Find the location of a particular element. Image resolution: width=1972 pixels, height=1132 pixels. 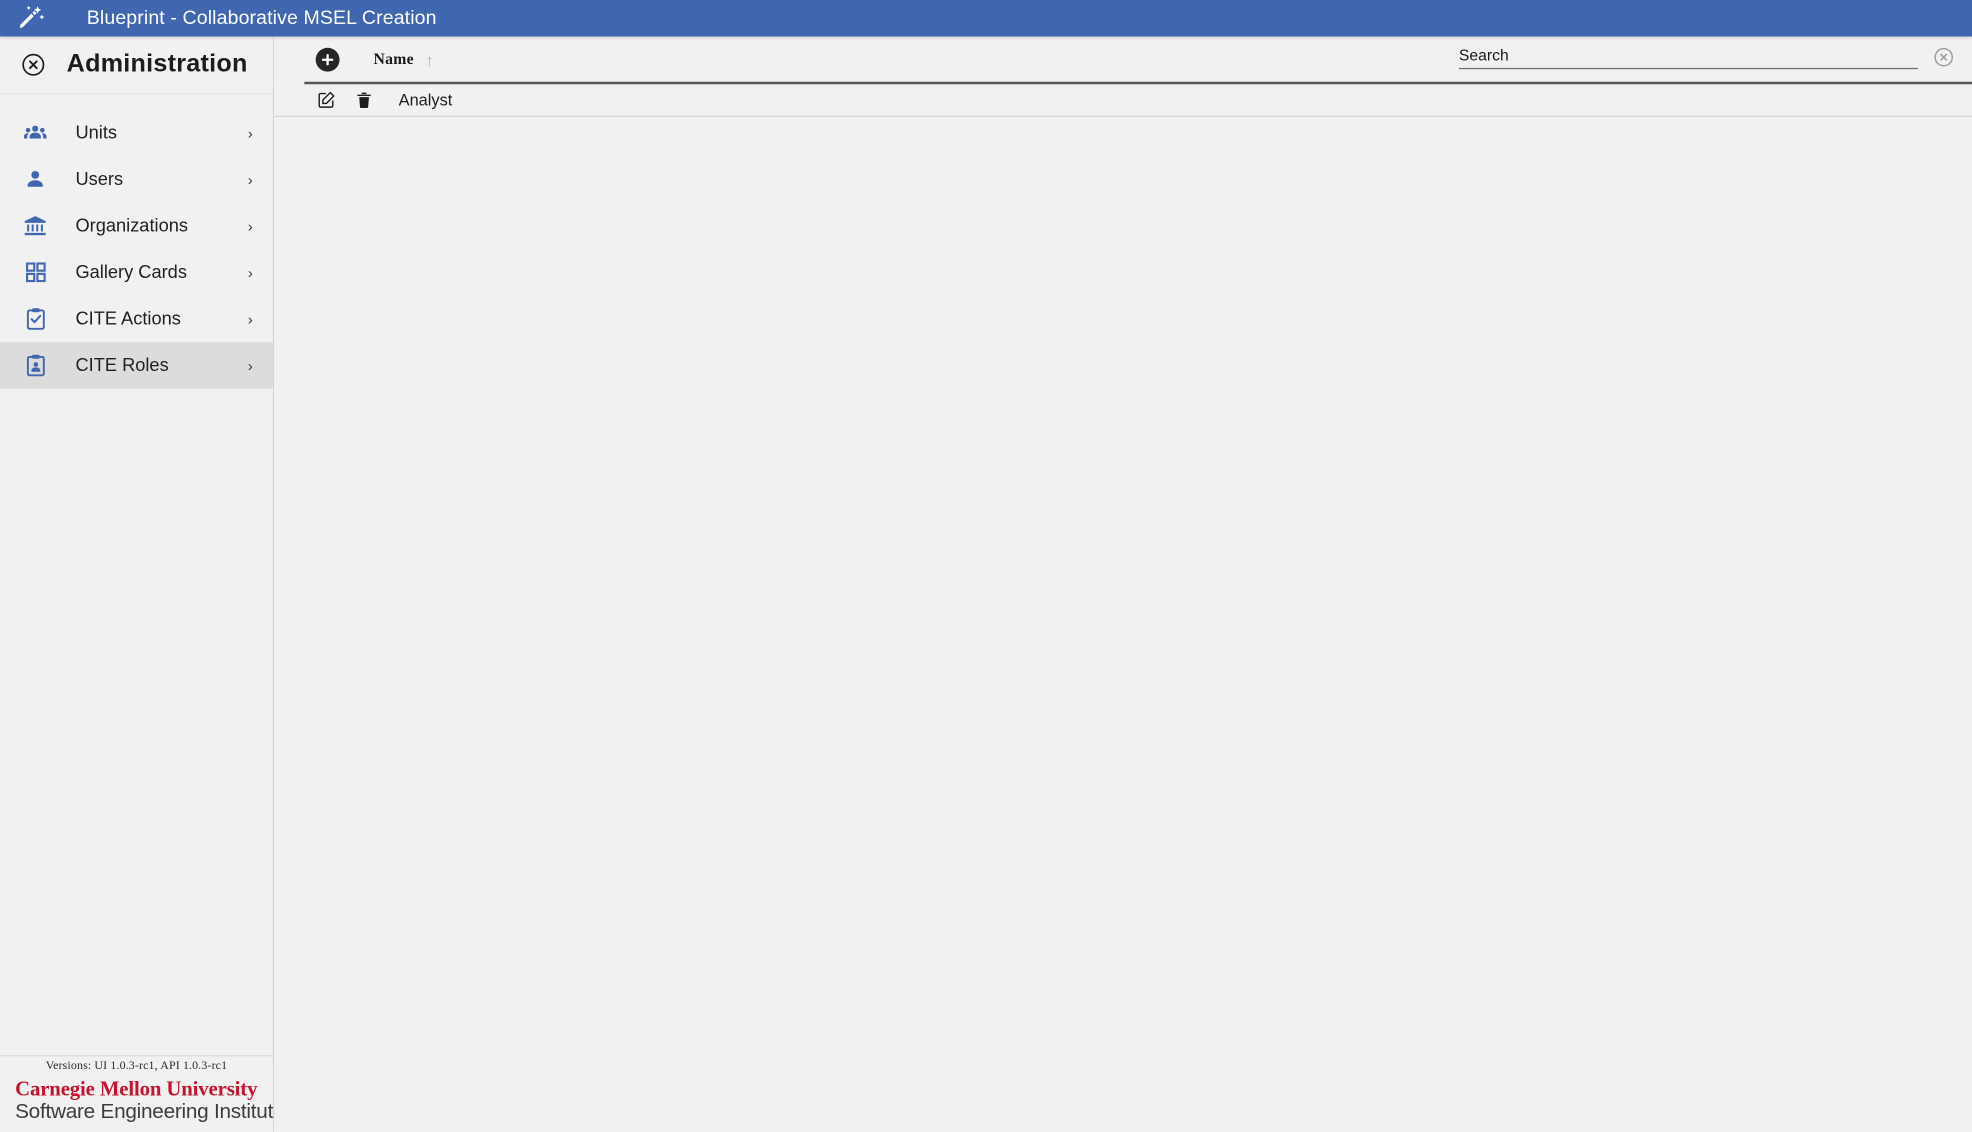

content-toolbar: Name ↑ is located at coordinates (1123, 60).